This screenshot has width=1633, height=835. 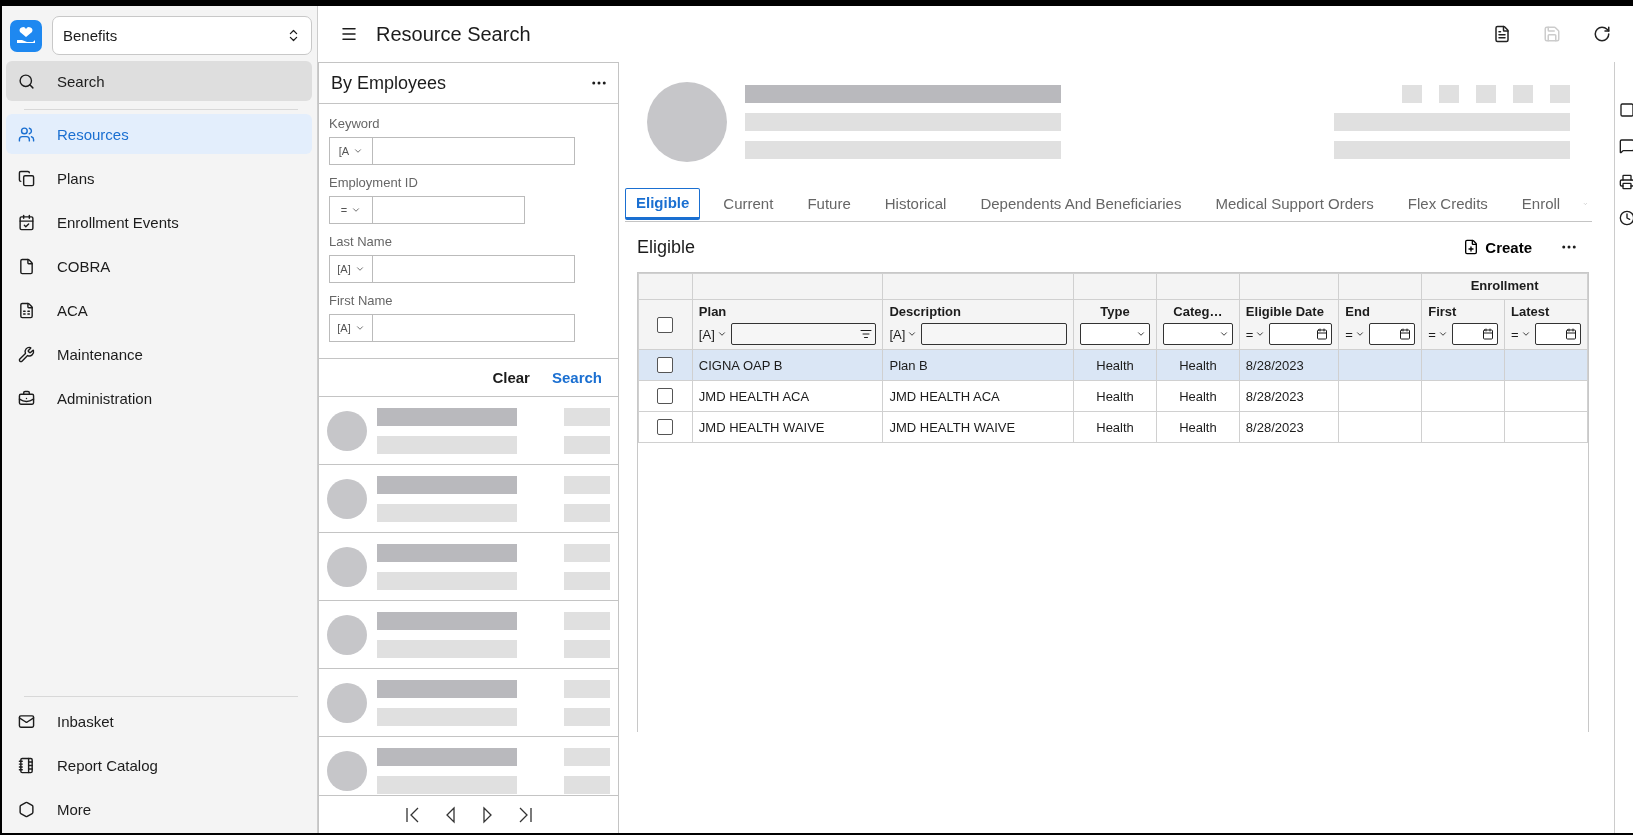 I want to click on printer-icon, so click(x=1626, y=182).